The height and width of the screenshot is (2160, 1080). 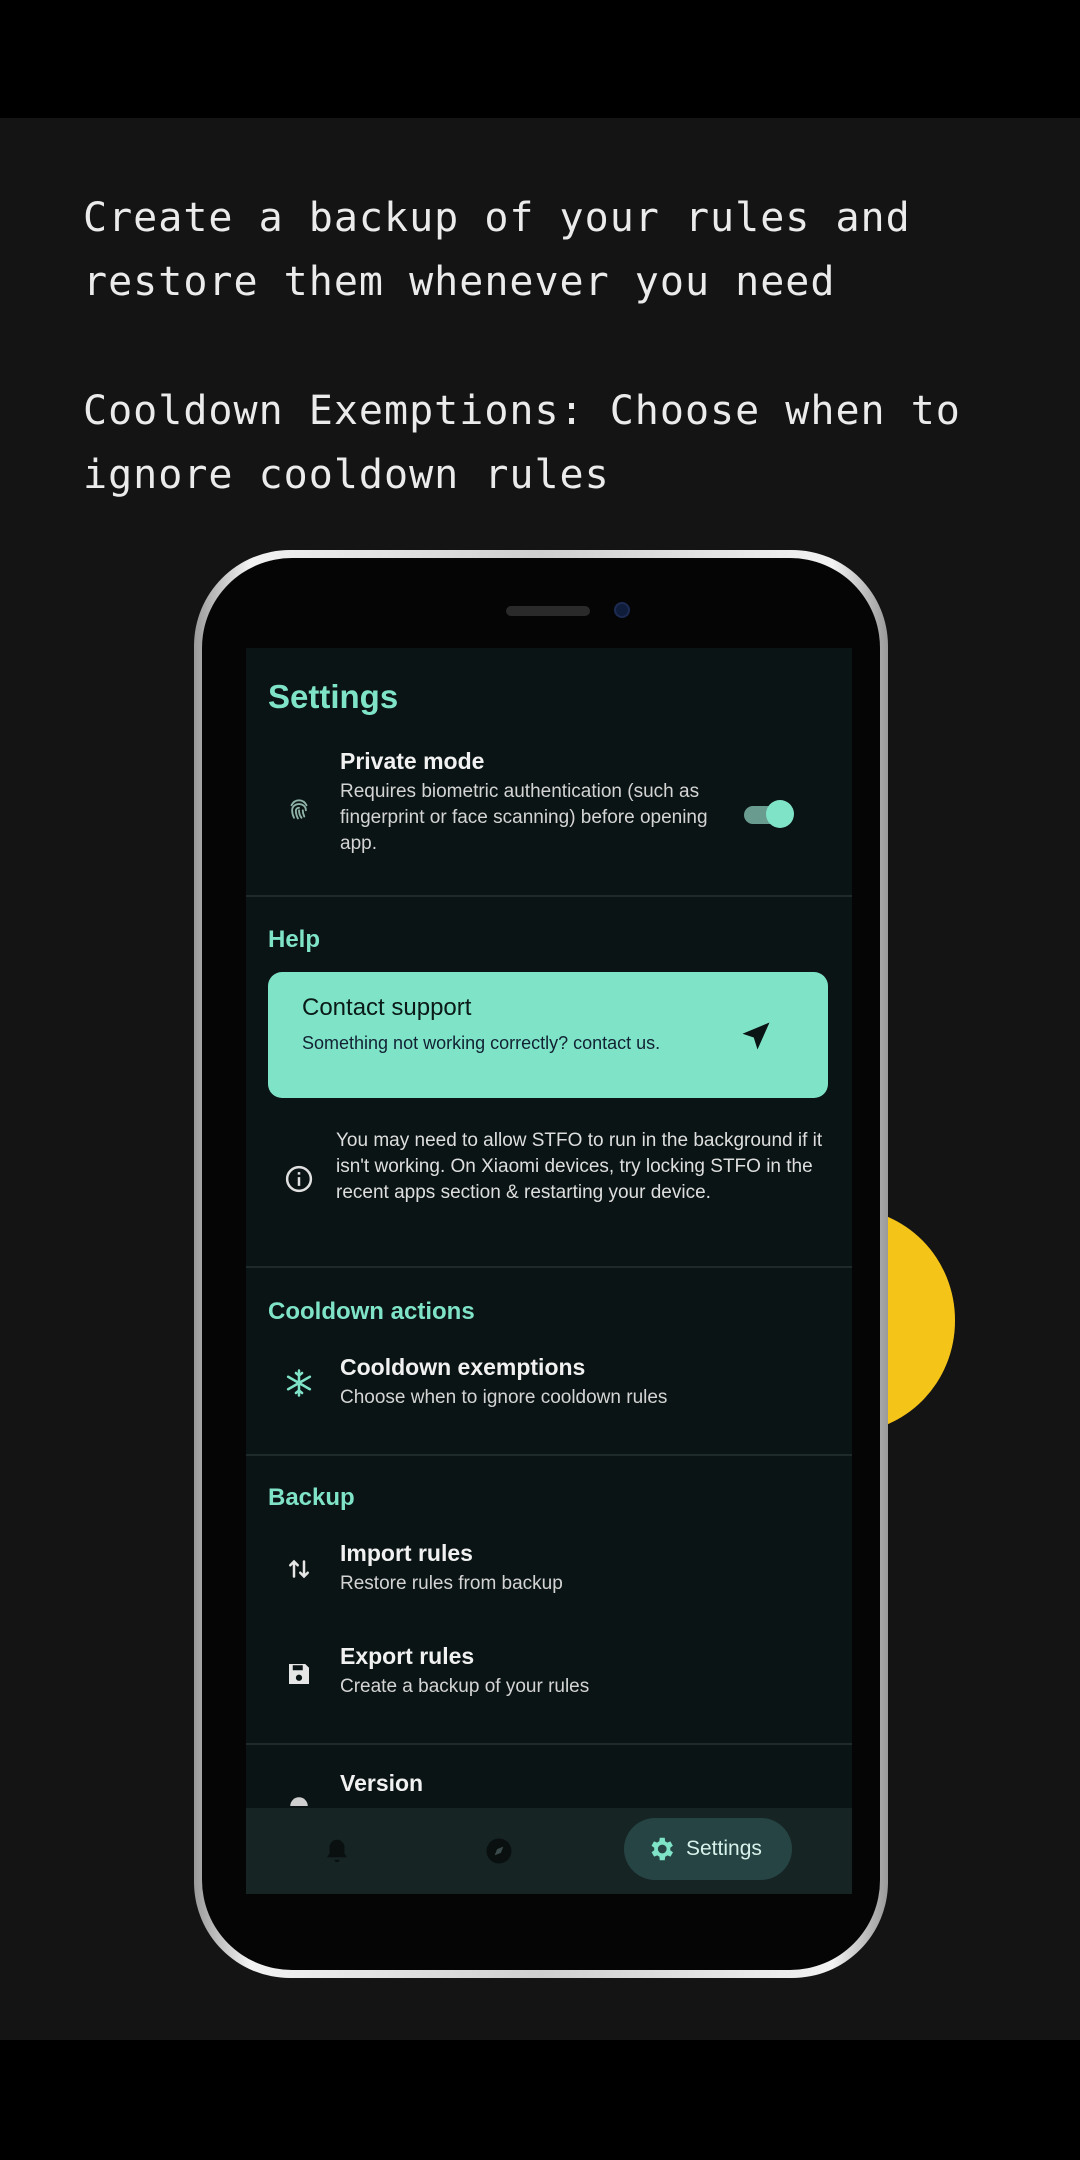 I want to click on cooldown-exemptions-subtitle: Choose when to ignore cooldown rules, so click(x=504, y=1397).